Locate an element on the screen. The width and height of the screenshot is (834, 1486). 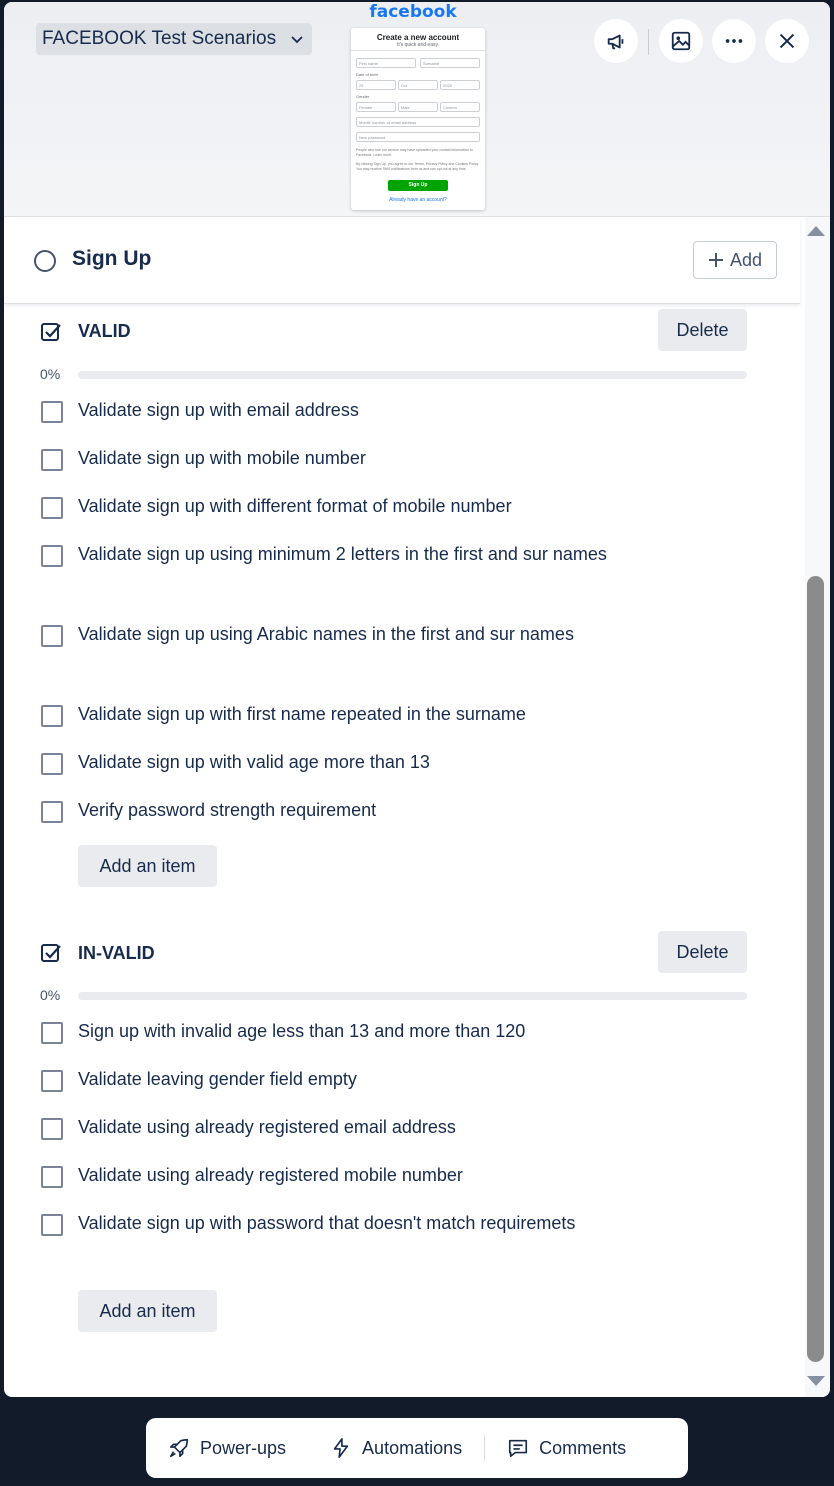
checklist-header-invalid: IN-VALID Delete is located at coordinates (402, 955).